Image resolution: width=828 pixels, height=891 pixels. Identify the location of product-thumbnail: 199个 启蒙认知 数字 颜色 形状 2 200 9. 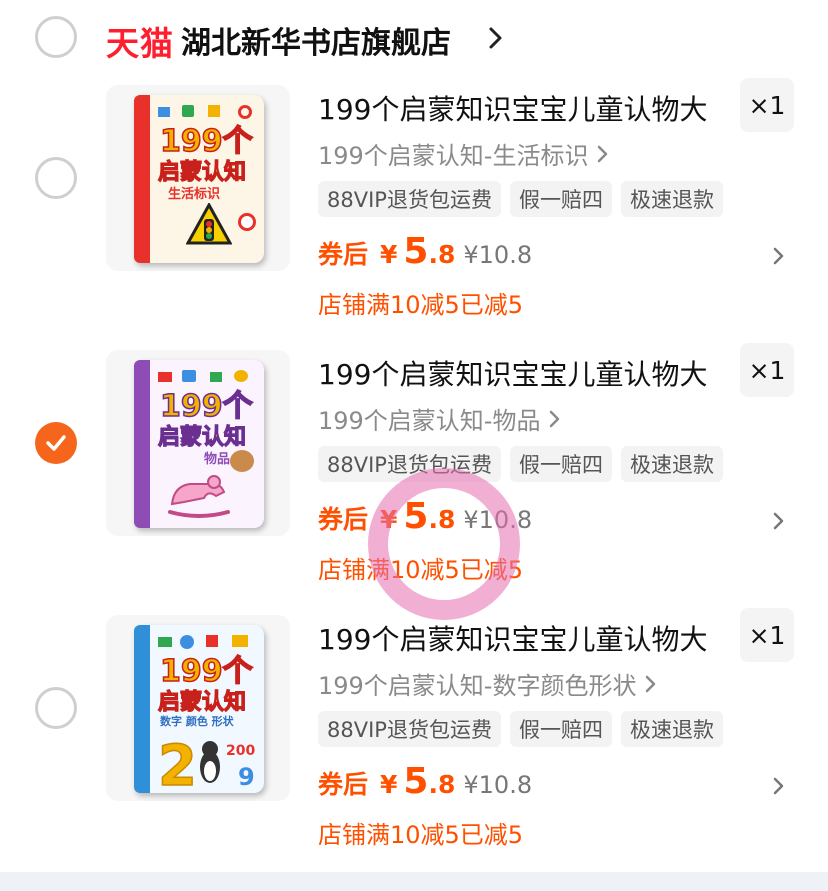
(198, 708).